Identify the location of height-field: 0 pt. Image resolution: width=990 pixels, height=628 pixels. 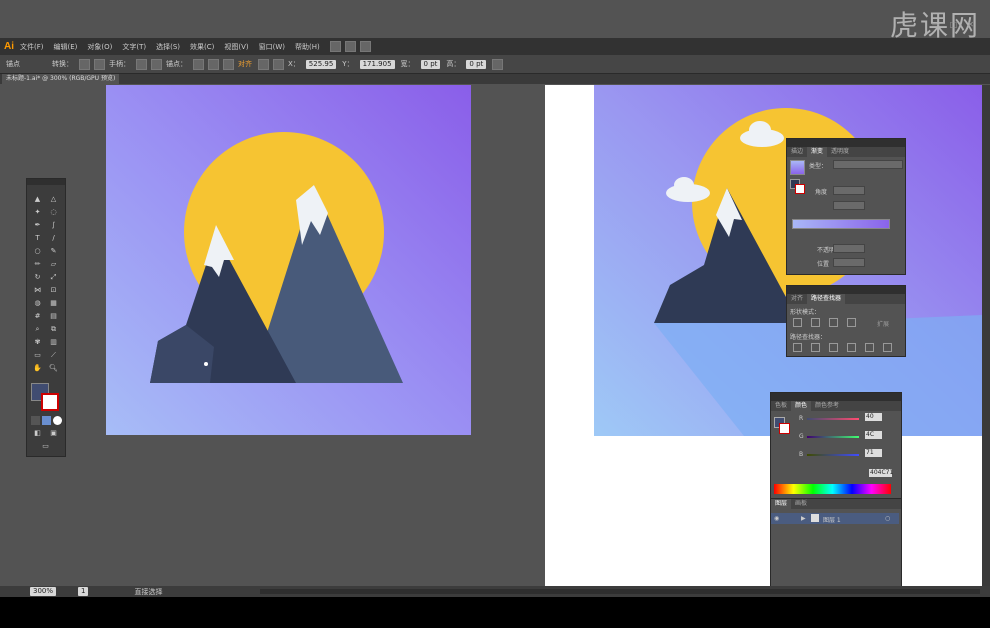
(476, 64).